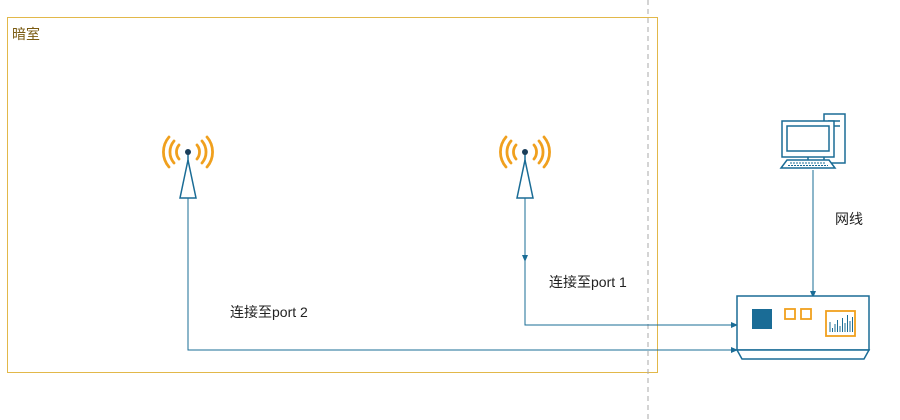 The image size is (900, 420). What do you see at coordinates (803, 327) in the screenshot?
I see `network-analyzer-icon` at bounding box center [803, 327].